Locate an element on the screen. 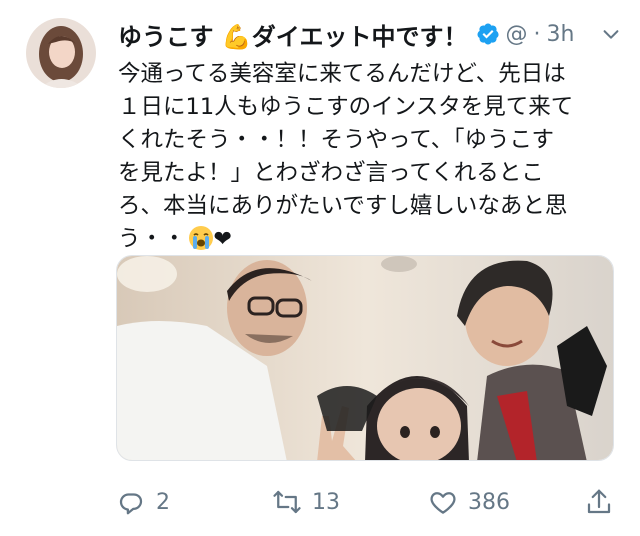 Image resolution: width=640 pixels, height=536 pixels. share-icon is located at coordinates (599, 501).